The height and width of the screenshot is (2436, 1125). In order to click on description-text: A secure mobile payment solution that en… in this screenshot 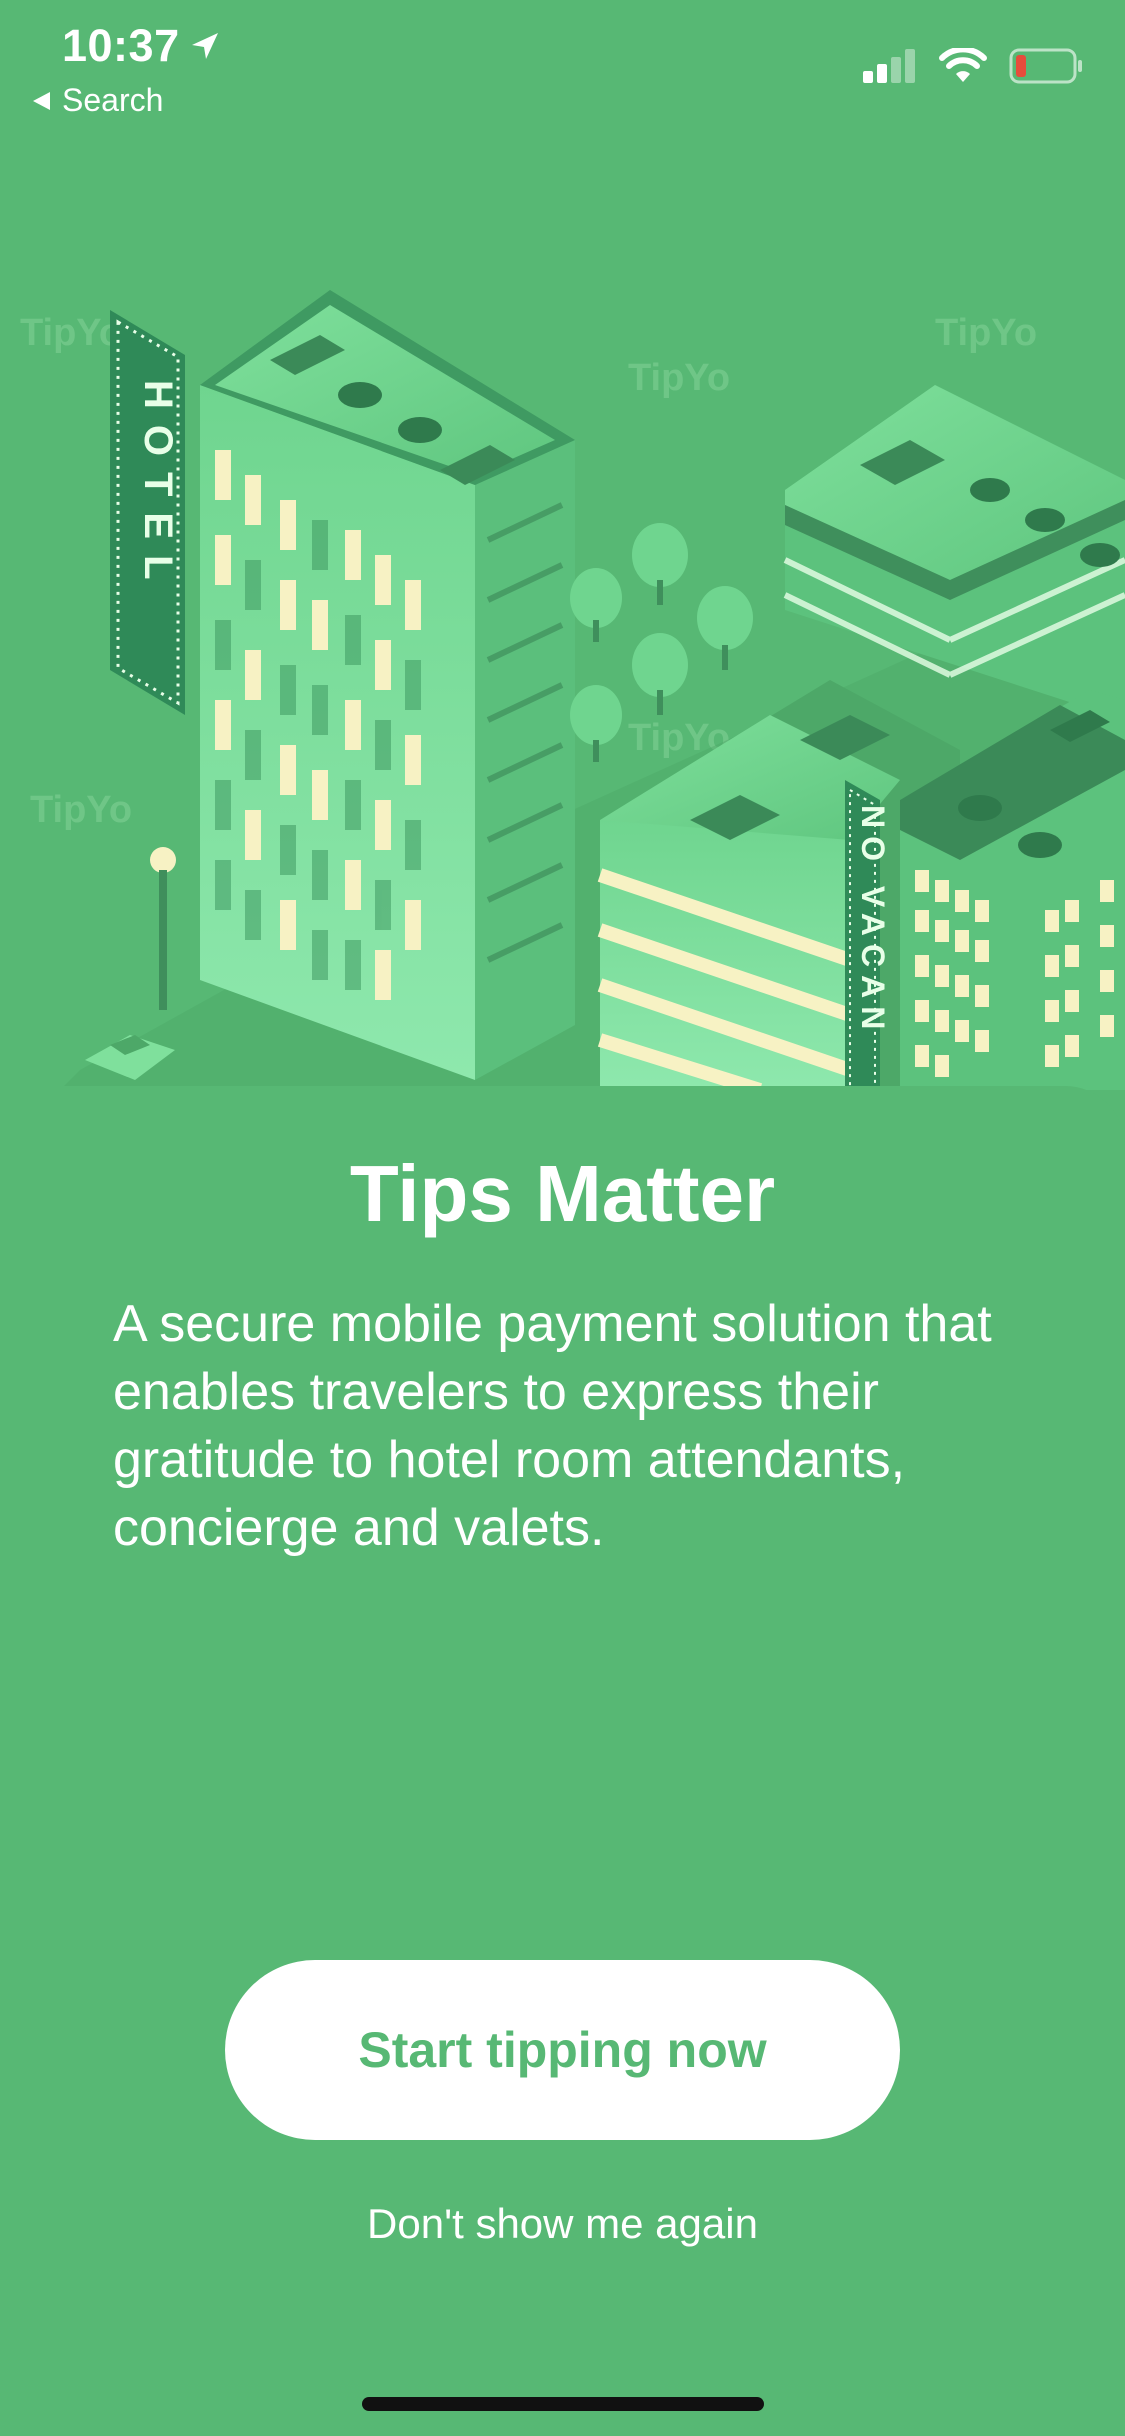, I will do `click(552, 1426)`.